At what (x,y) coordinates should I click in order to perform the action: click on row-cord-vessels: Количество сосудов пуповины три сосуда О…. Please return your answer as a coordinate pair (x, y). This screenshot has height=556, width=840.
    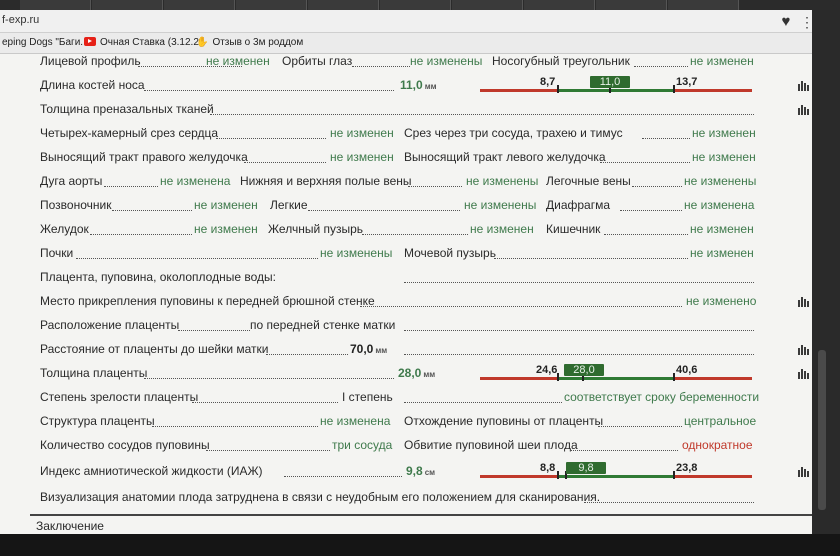
    Looking at the image, I should click on (408, 447).